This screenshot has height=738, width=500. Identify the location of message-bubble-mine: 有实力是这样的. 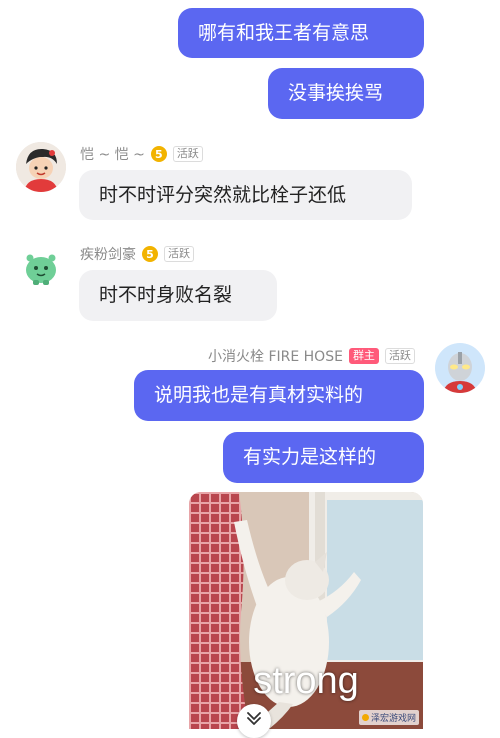
(323, 457).